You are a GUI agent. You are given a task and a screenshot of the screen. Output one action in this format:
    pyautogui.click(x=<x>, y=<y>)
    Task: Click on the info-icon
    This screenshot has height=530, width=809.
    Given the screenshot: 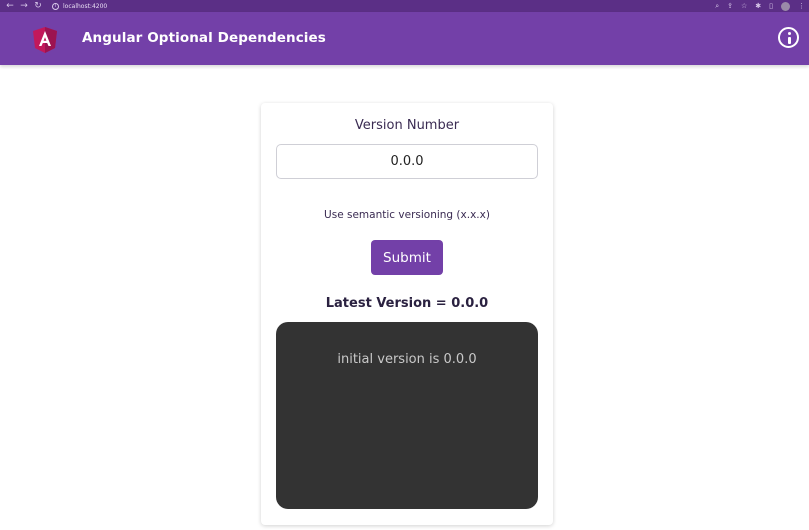 What is the action you would take?
    pyautogui.click(x=789, y=33)
    